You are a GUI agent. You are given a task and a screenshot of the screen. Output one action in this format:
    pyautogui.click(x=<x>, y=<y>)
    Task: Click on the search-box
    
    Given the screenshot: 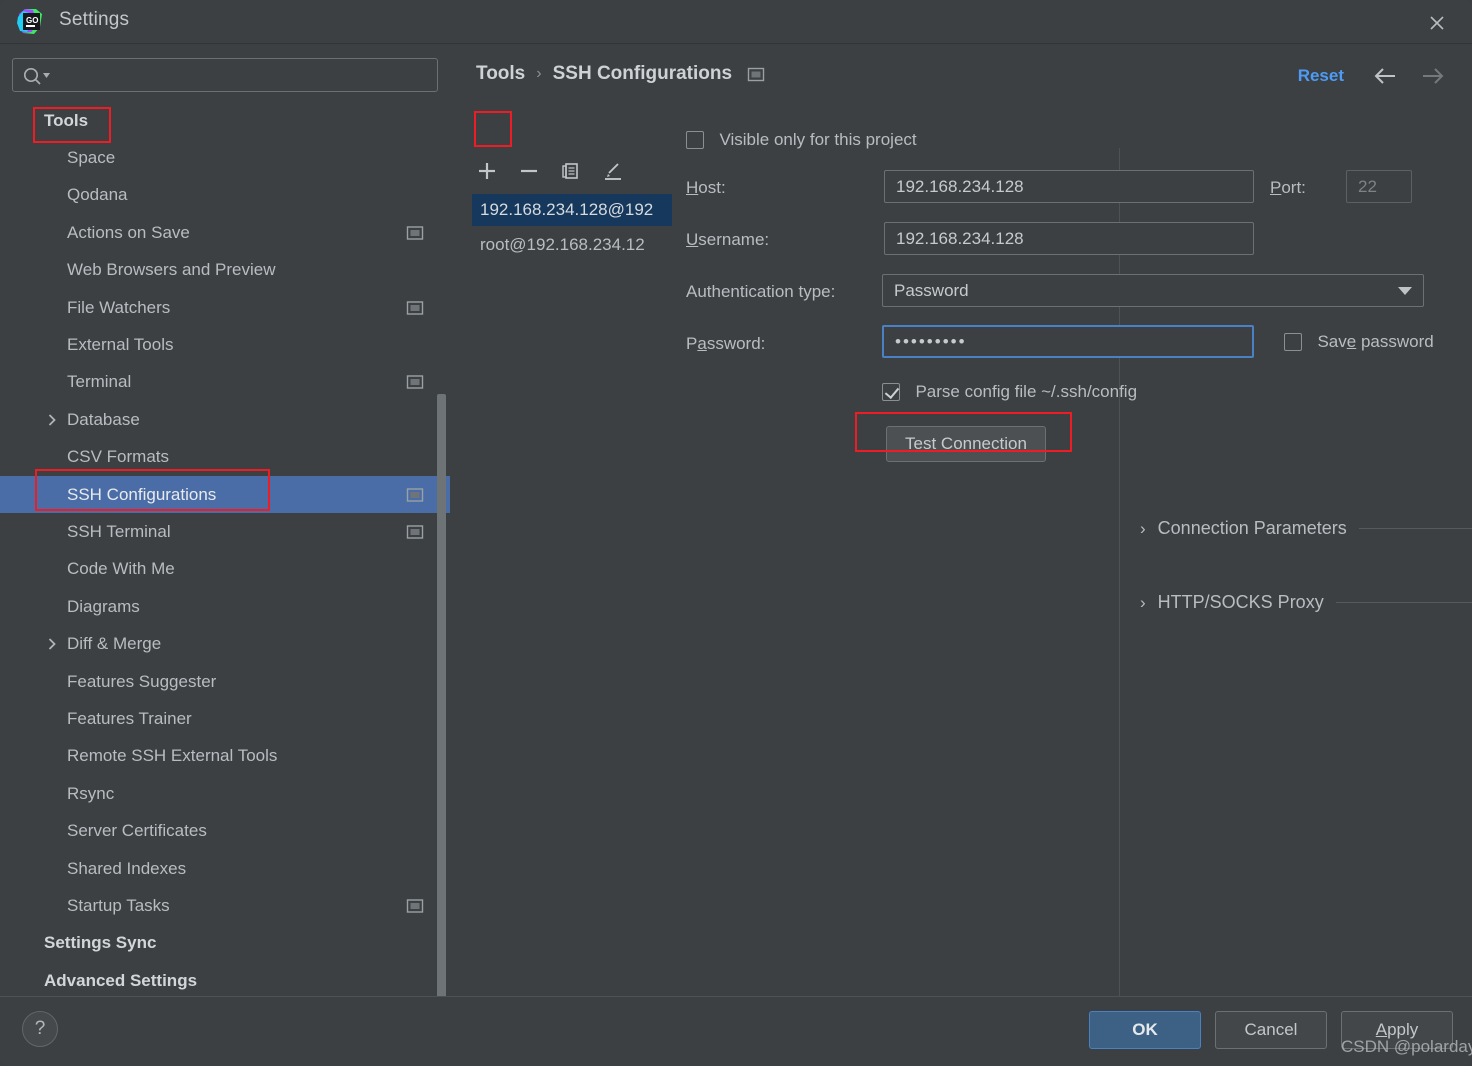 What is the action you would take?
    pyautogui.click(x=225, y=75)
    